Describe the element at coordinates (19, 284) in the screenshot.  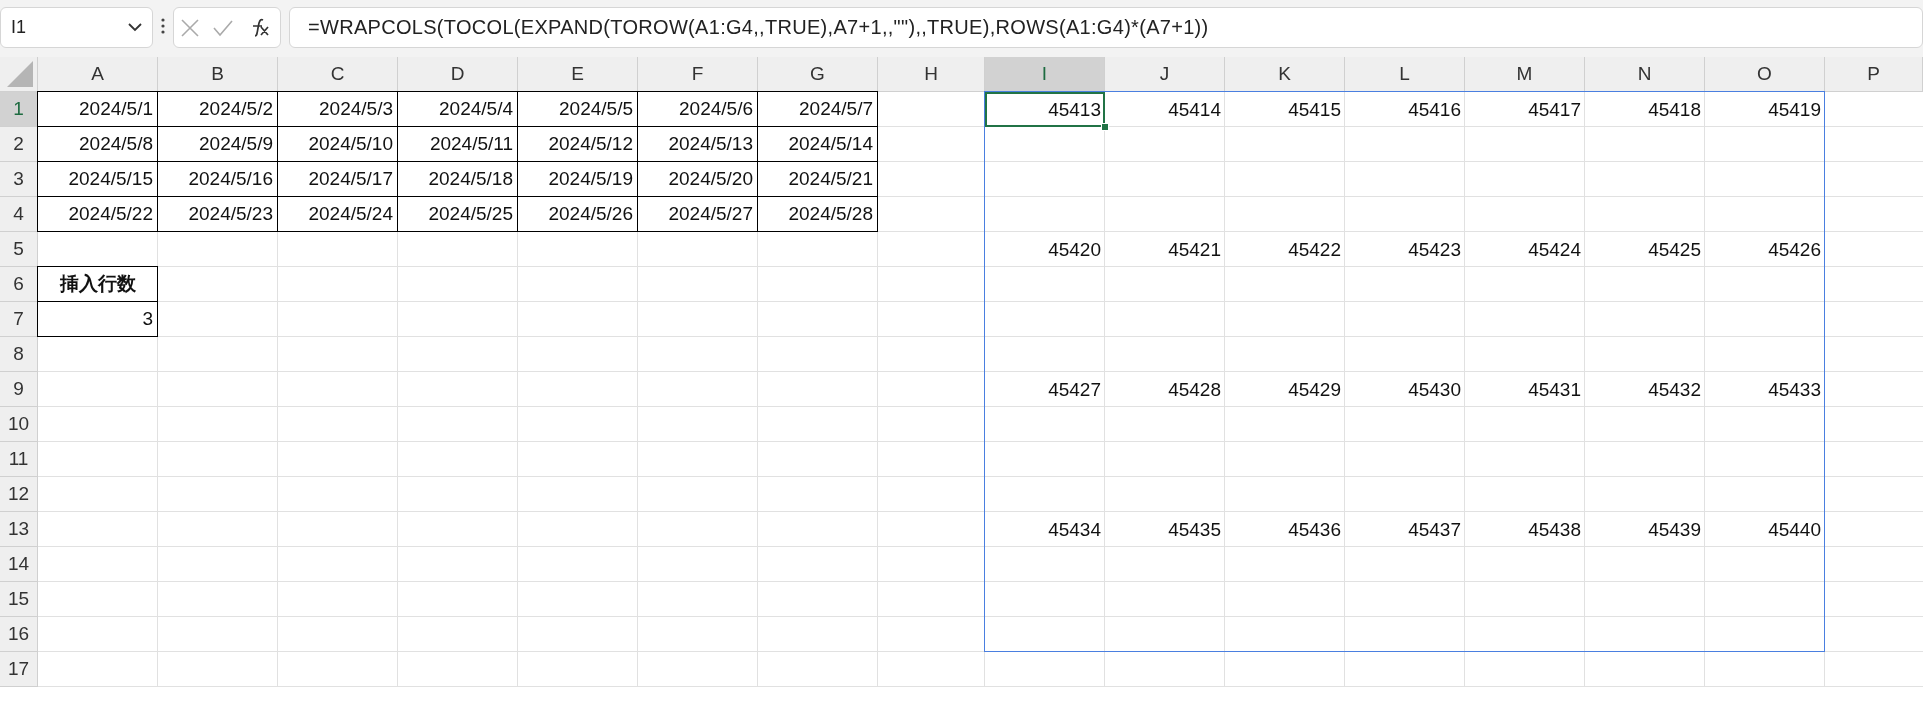
I see `row-header: 6` at that location.